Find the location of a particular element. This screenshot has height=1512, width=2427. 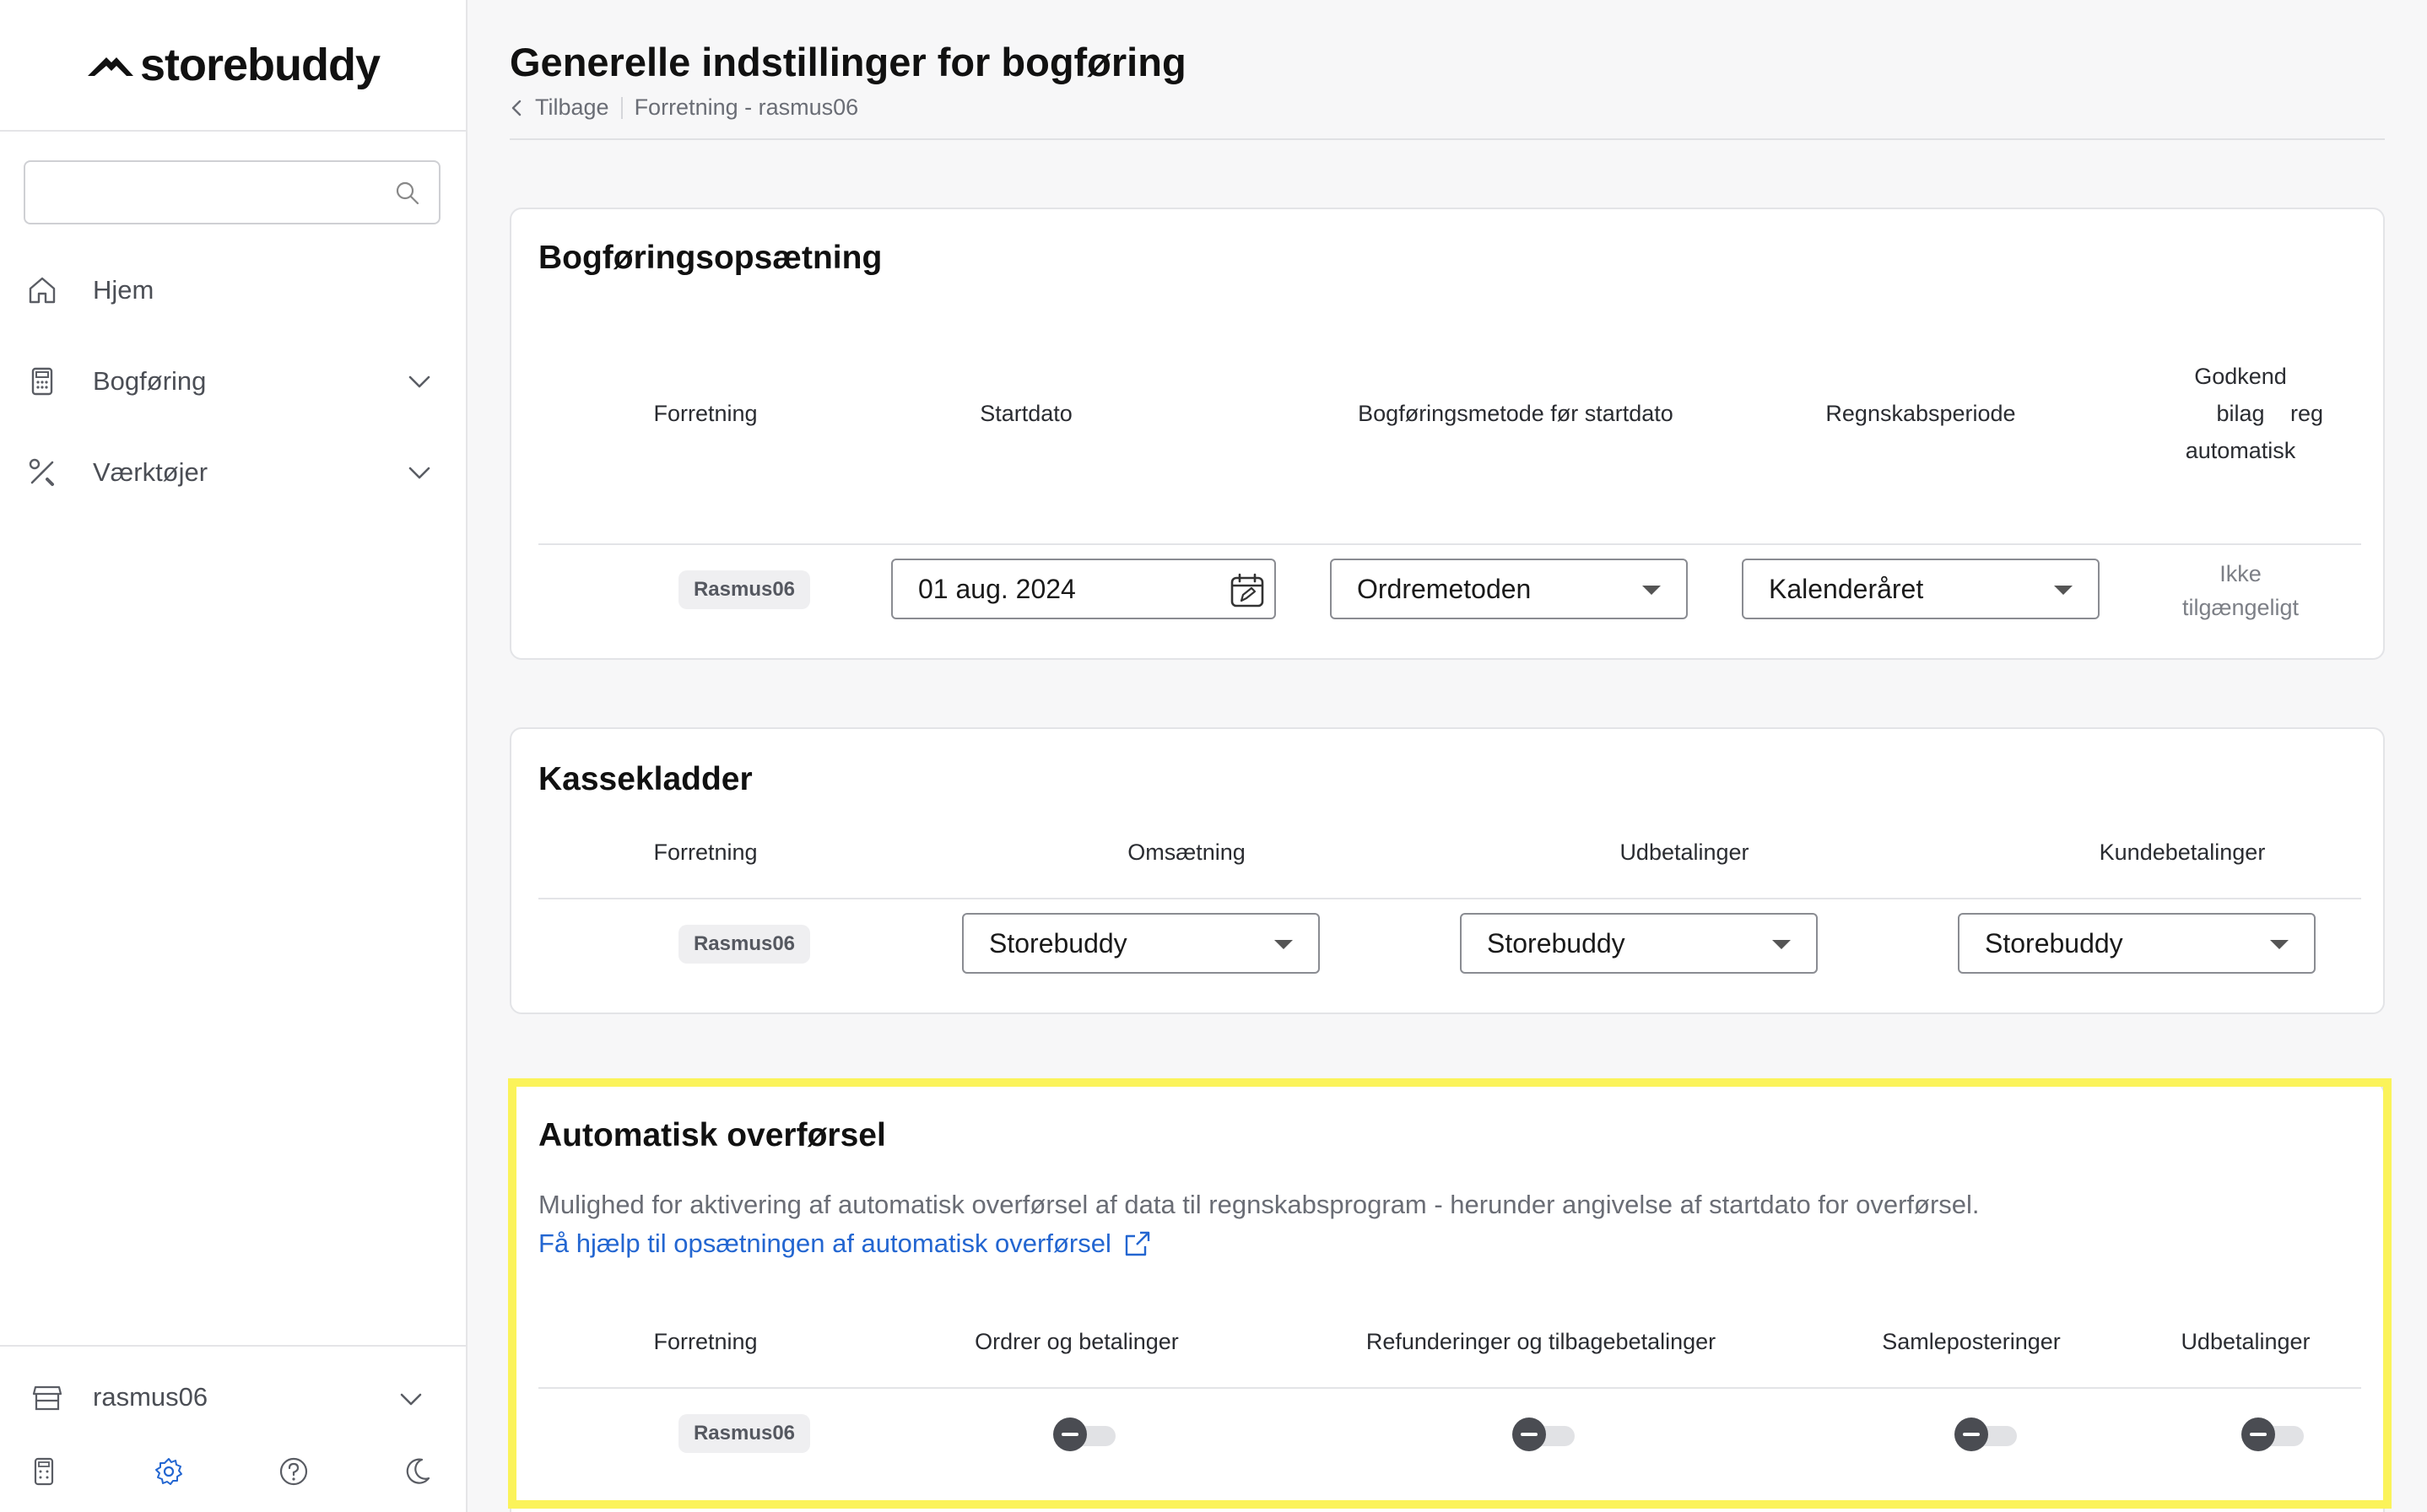

store-switcher: rasmus06 is located at coordinates (233, 1397).